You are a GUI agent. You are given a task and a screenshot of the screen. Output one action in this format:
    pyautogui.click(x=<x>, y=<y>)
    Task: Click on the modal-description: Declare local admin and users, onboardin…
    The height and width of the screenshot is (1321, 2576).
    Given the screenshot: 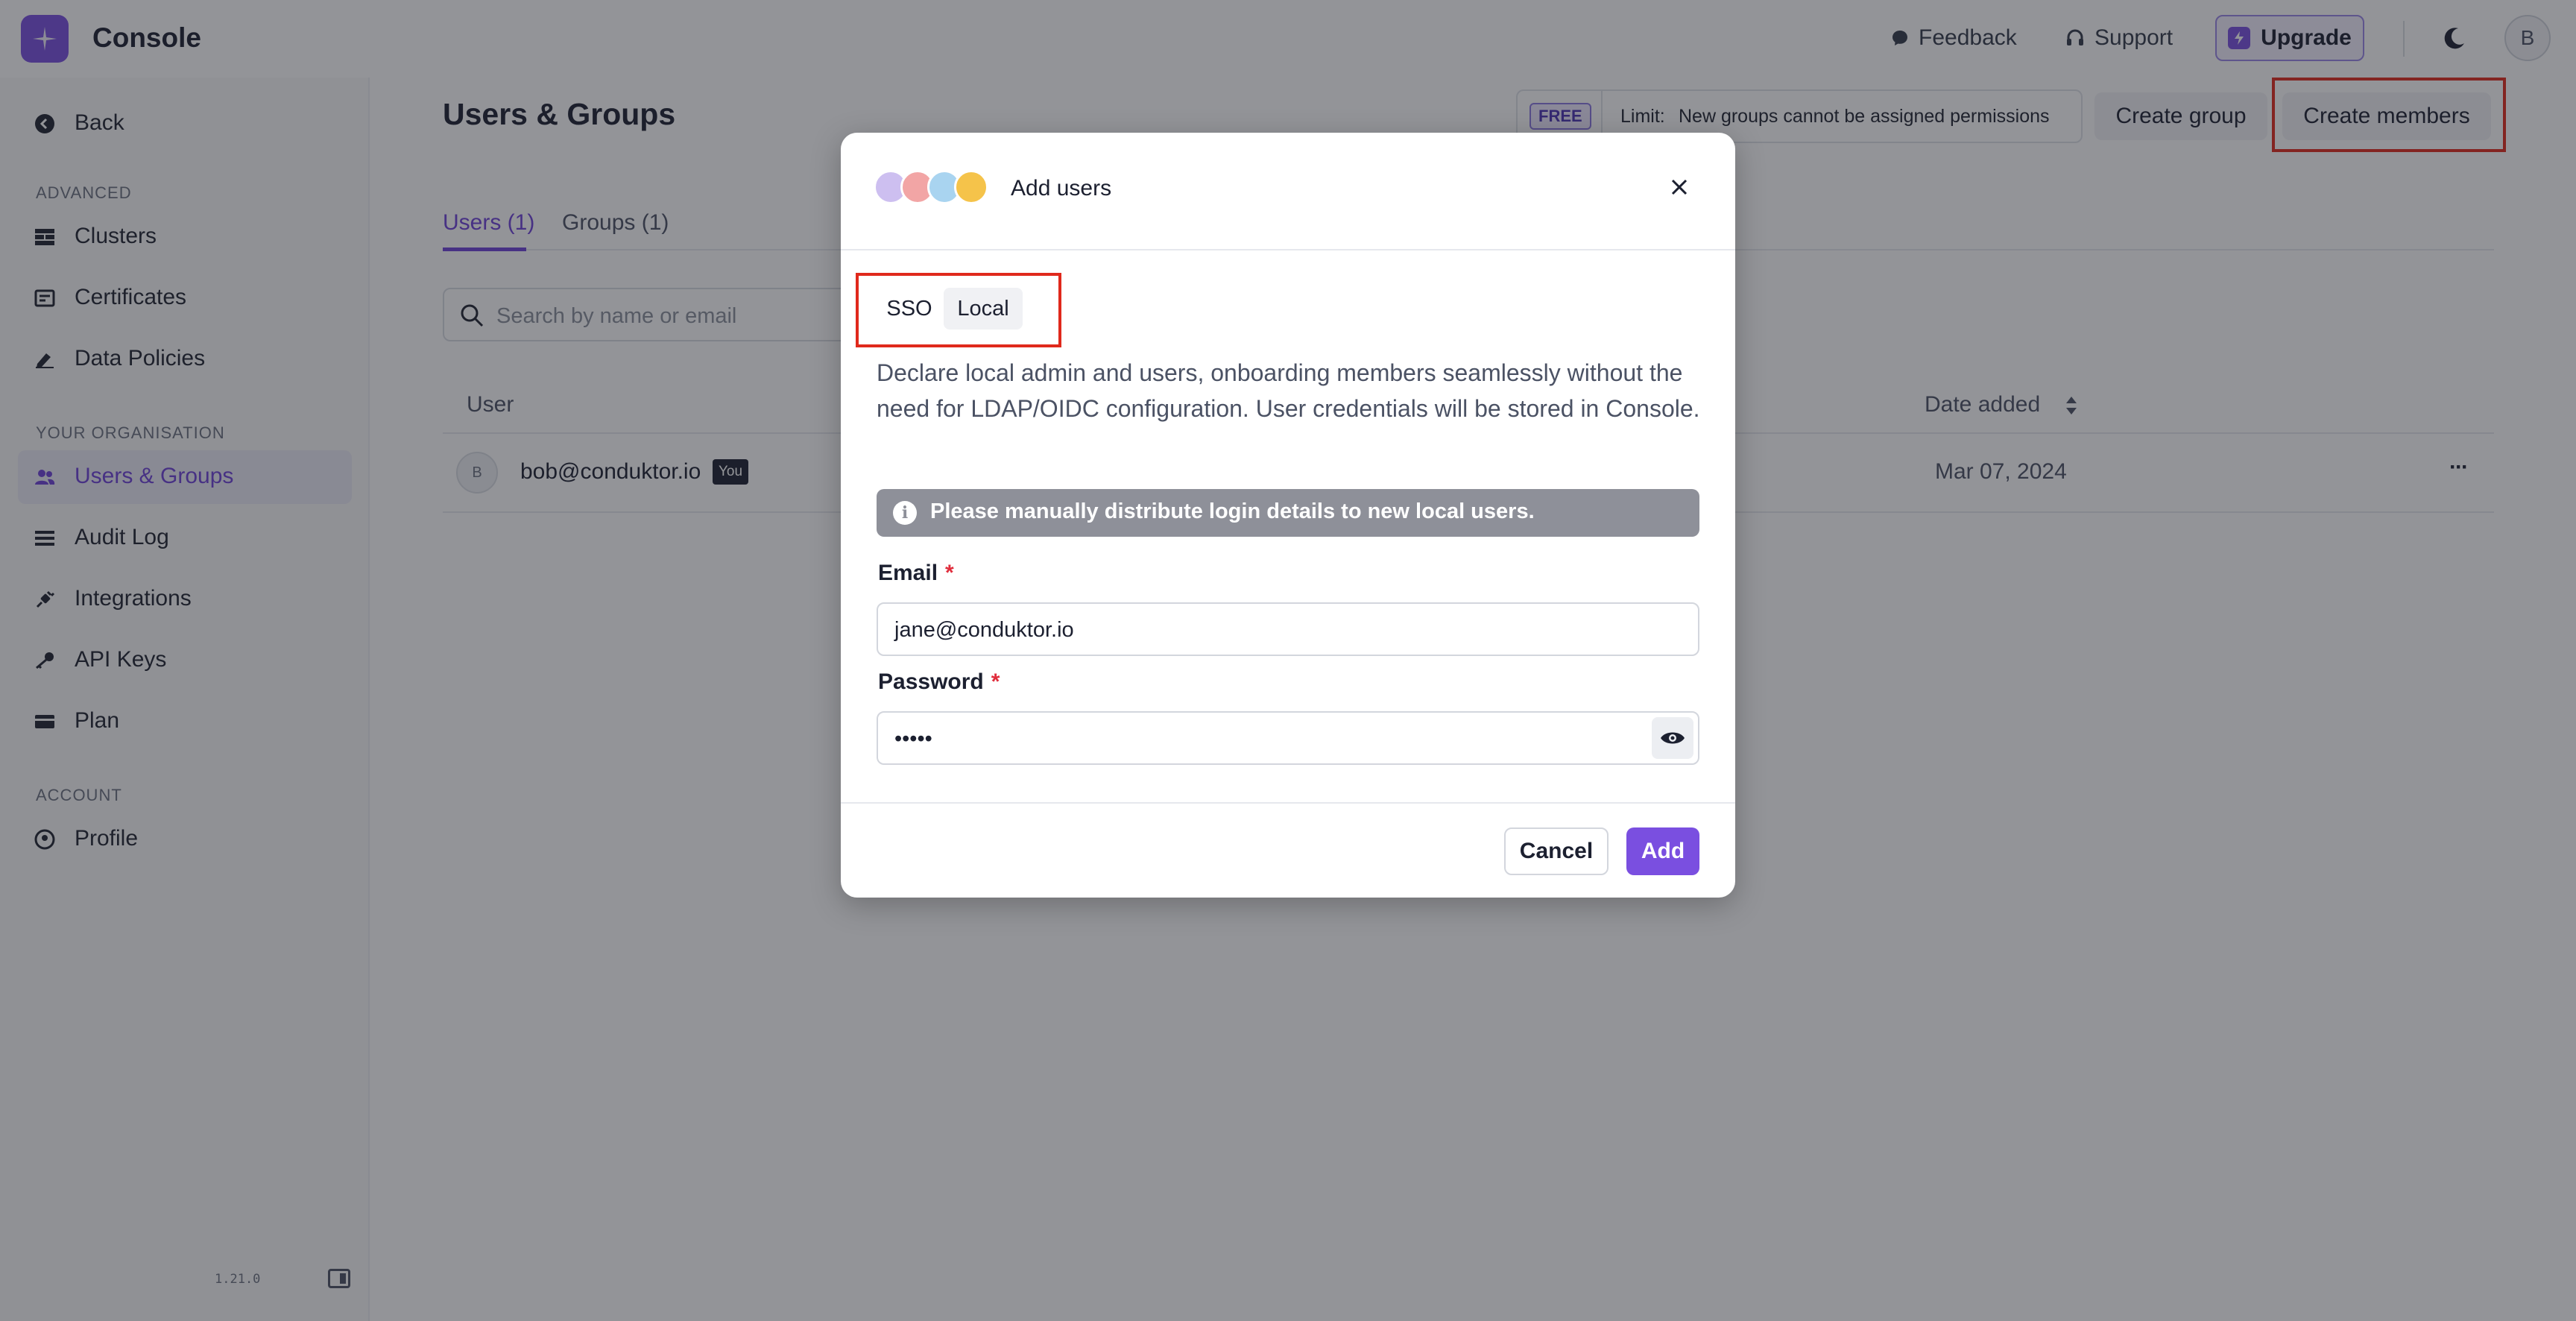 What is the action you would take?
    pyautogui.click(x=1288, y=390)
    